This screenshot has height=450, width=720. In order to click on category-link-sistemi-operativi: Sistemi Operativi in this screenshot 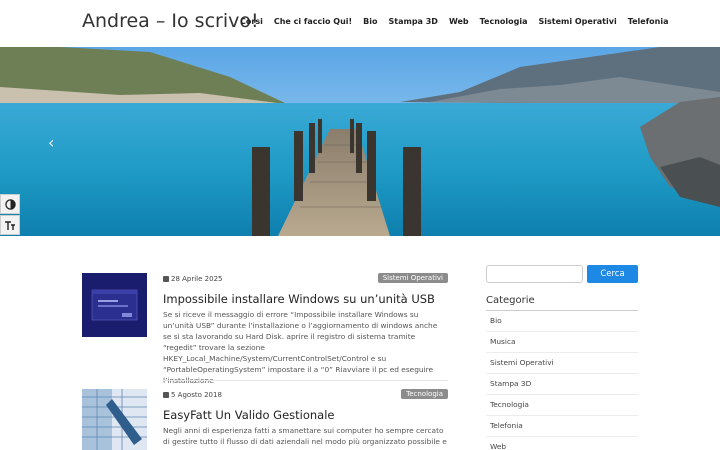, I will do `click(562, 363)`.